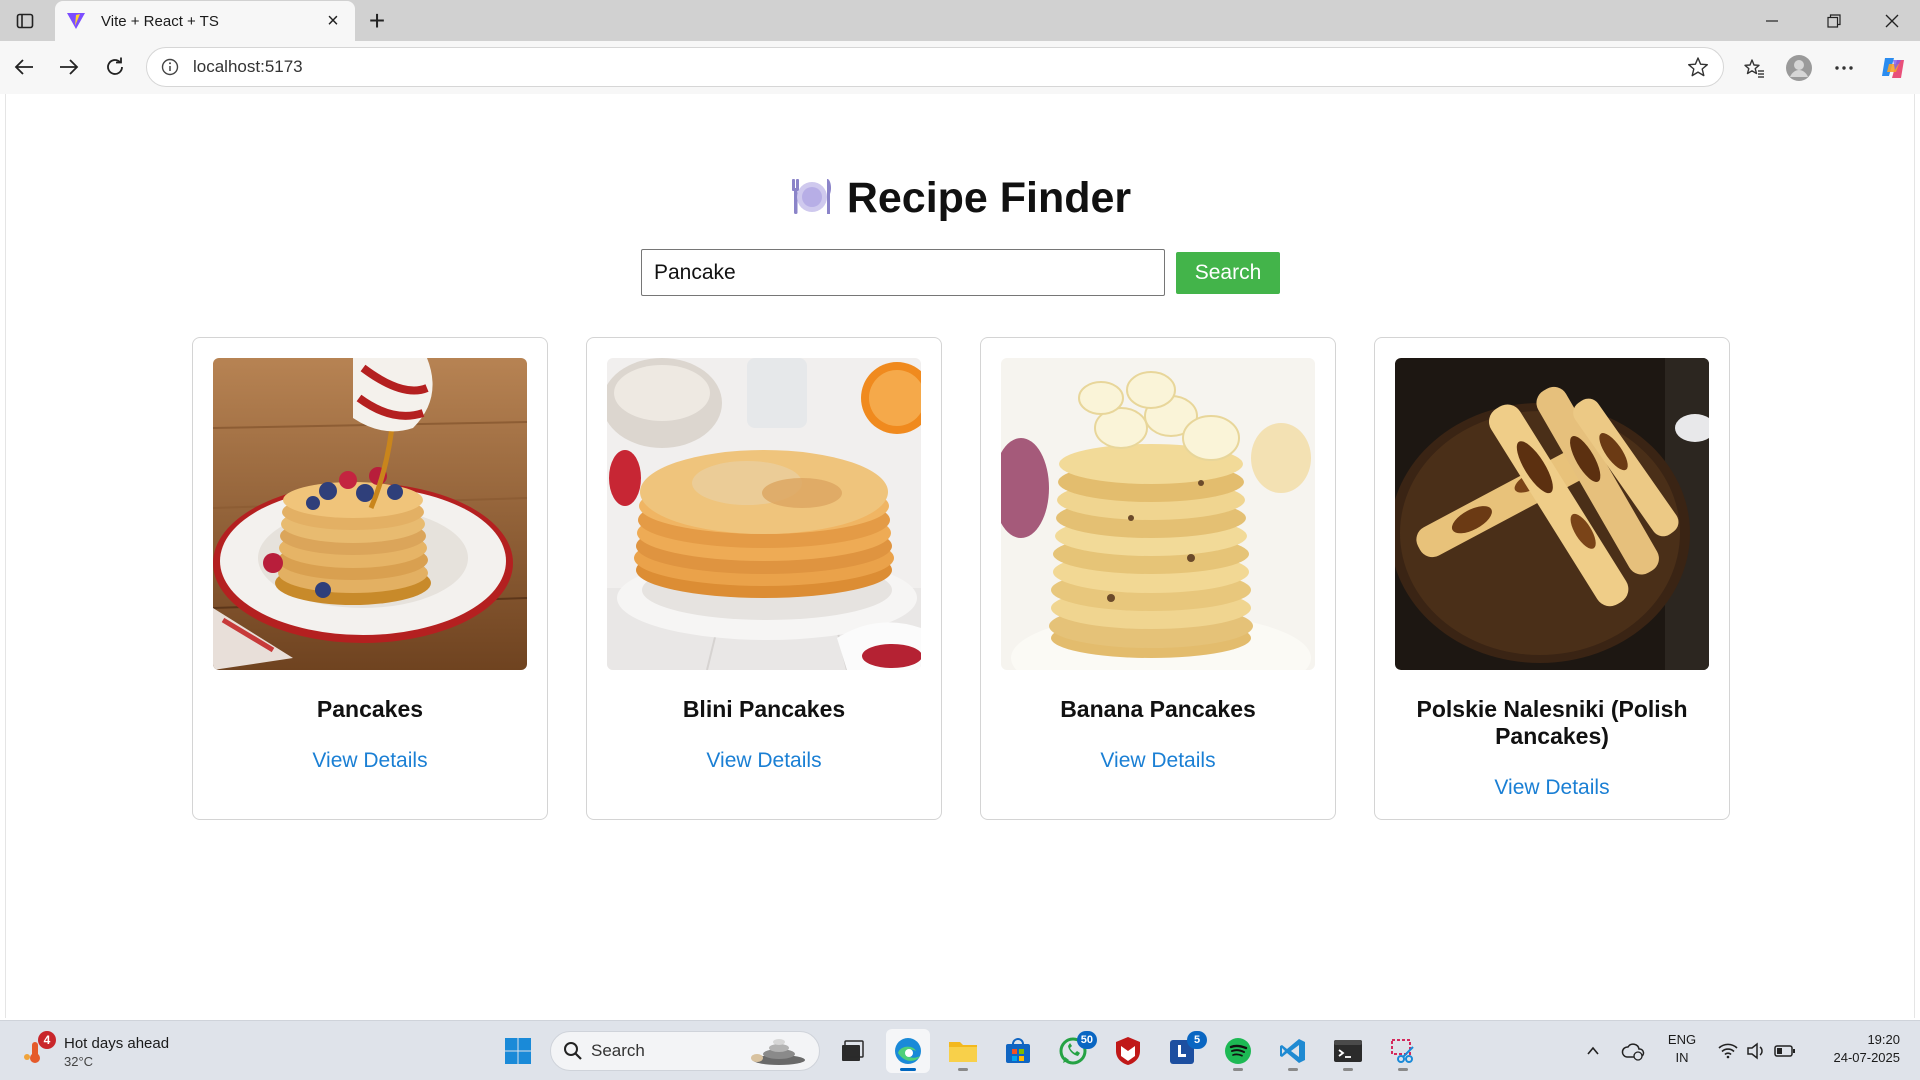 Image resolution: width=1920 pixels, height=1080 pixels. Describe the element at coordinates (812, 201) in the screenshot. I see `plate-cutlery-icon` at that location.